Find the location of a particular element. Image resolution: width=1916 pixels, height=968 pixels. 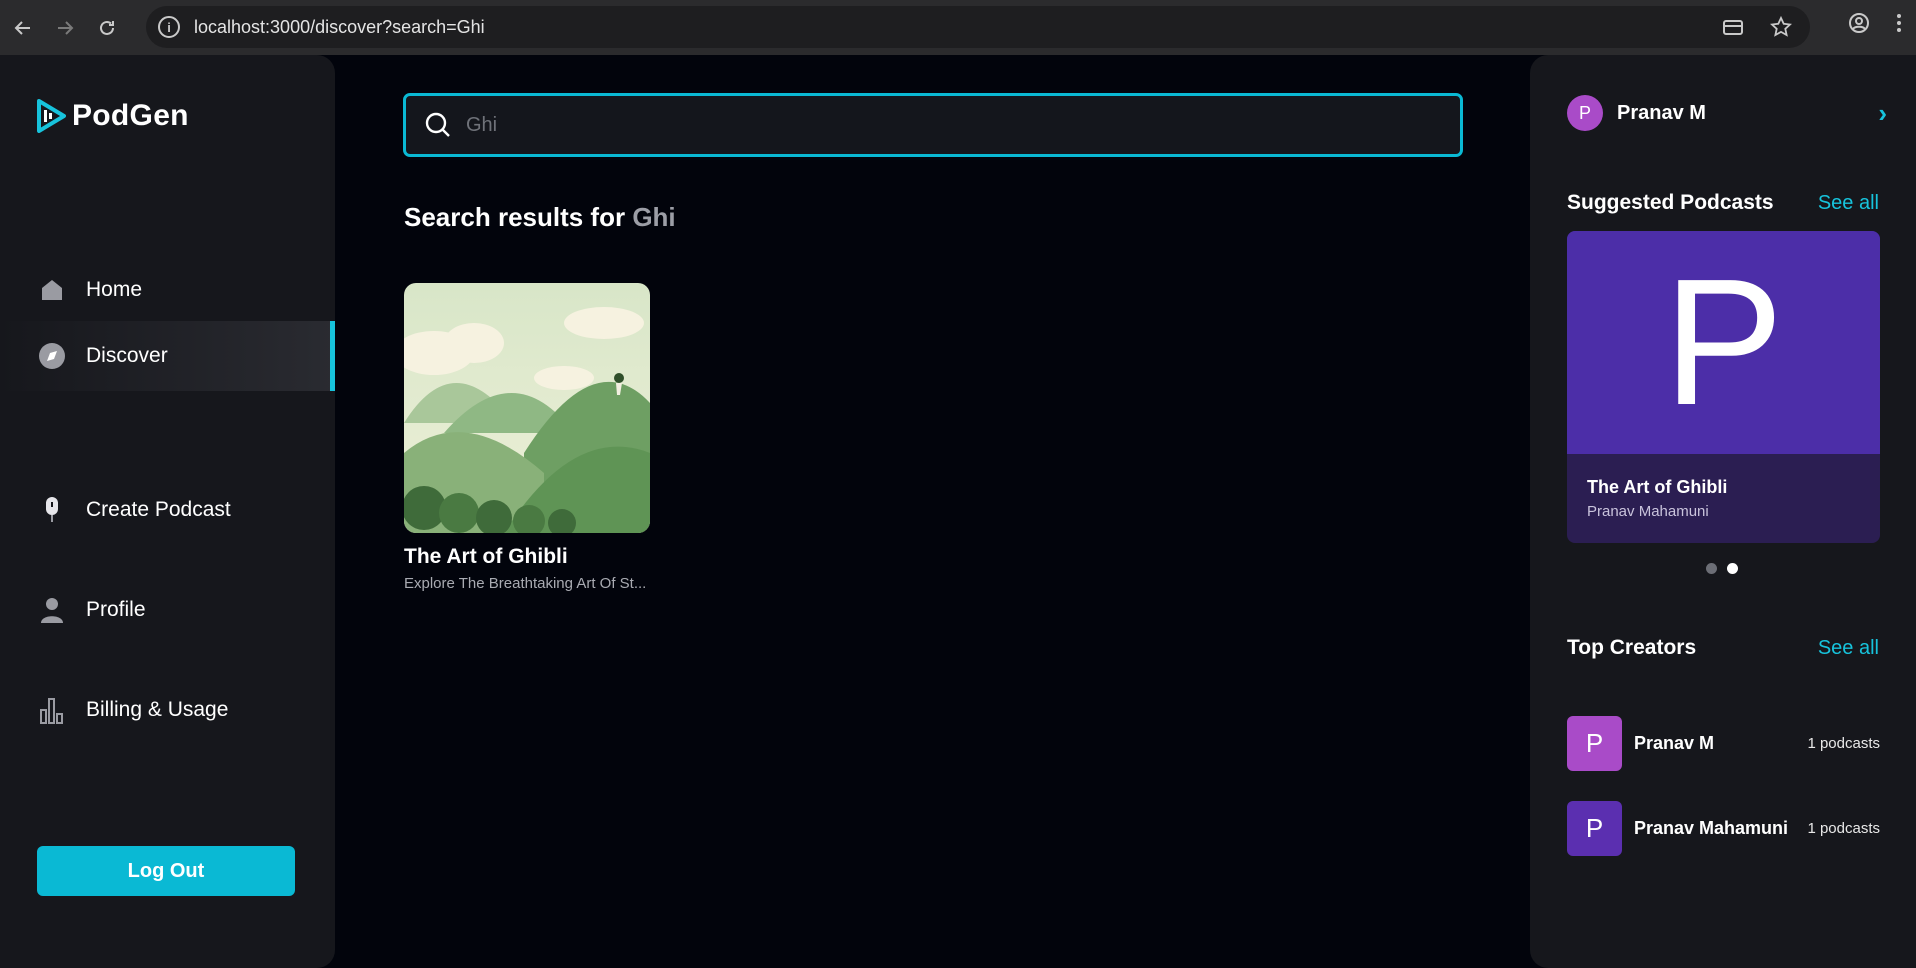

sidebar-item-billing: Billing & Usage is located at coordinates (167, 710).